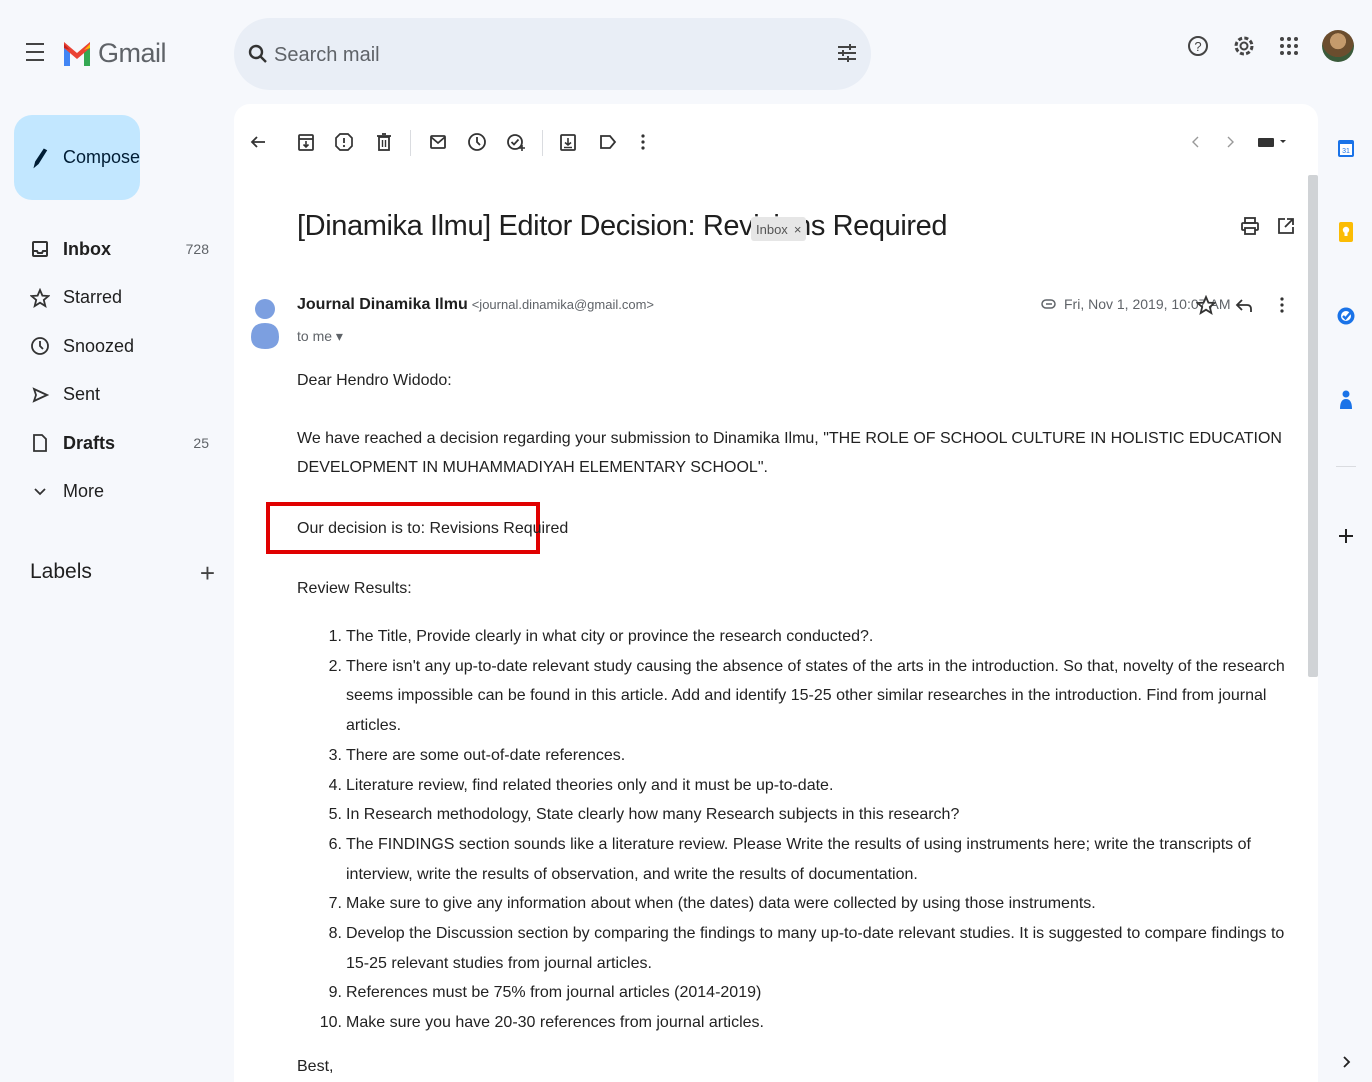  Describe the element at coordinates (40, 395) in the screenshot. I see `send-icon` at that location.